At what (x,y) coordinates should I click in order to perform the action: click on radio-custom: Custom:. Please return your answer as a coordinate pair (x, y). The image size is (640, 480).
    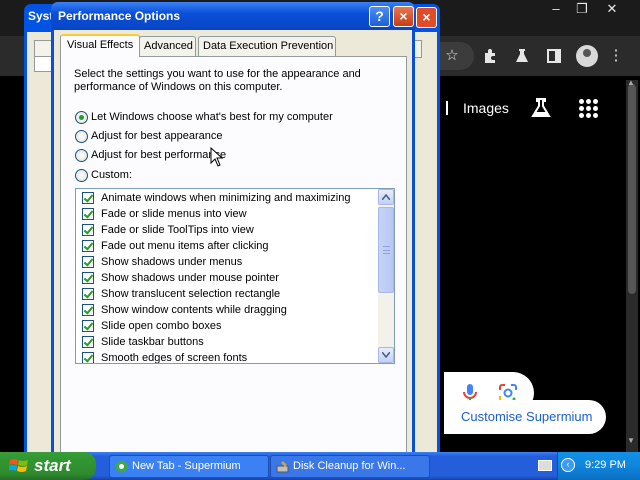
    Looking at the image, I should click on (103, 175).